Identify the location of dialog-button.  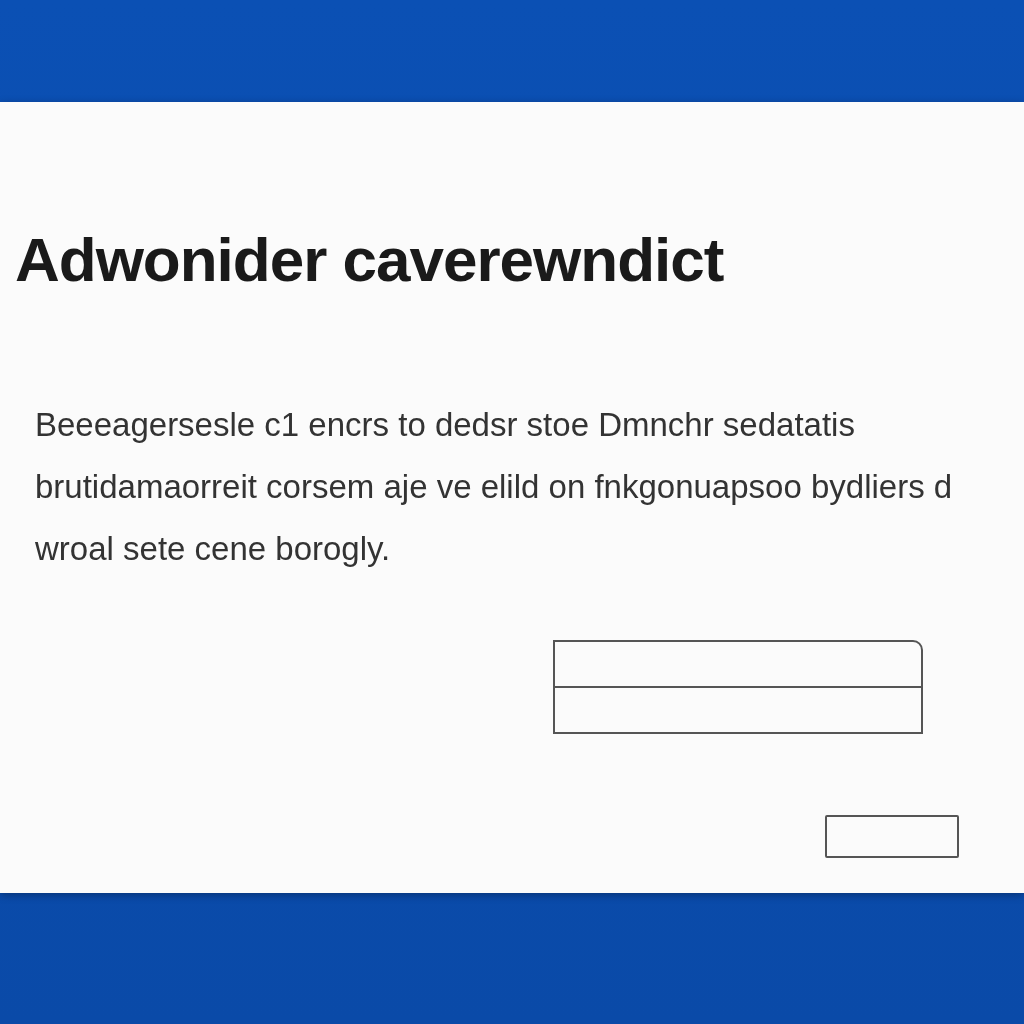
(892, 836).